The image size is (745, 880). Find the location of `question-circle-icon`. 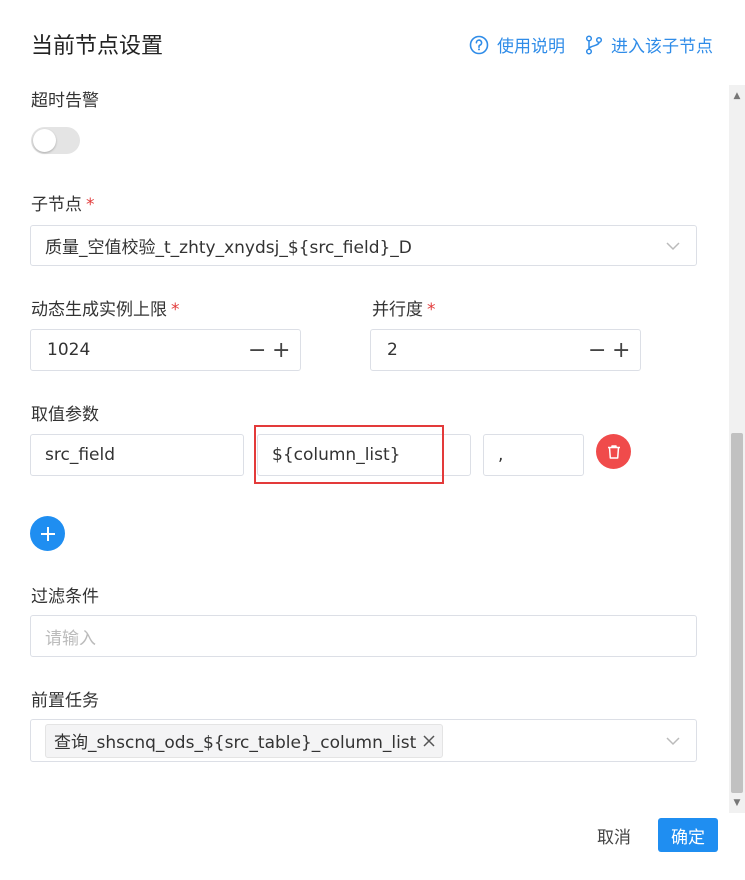

question-circle-icon is located at coordinates (479, 44).